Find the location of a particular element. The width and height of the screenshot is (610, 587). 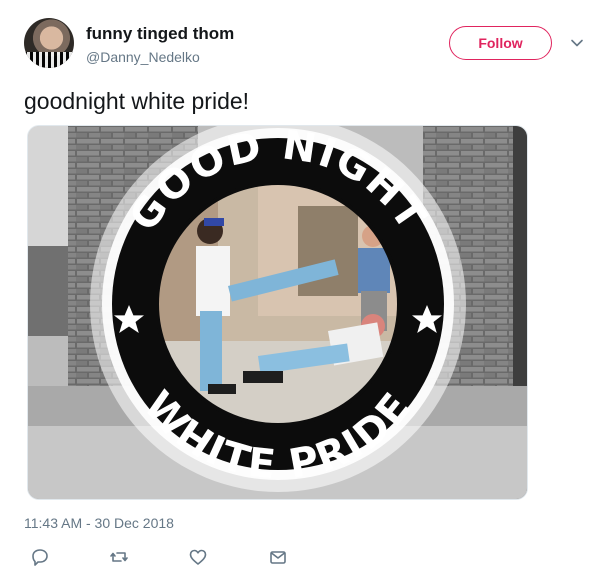

direct-message-icon is located at coordinates (278, 557).